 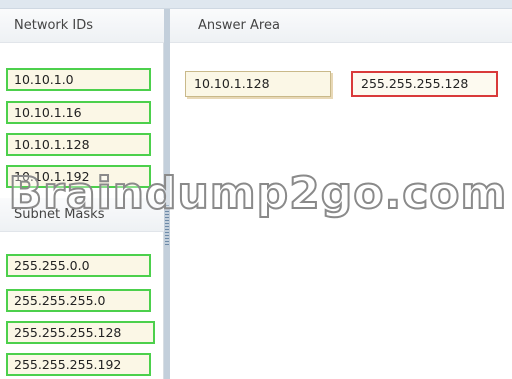 I want to click on network-ids-header: Network IDs, so click(x=82, y=26).